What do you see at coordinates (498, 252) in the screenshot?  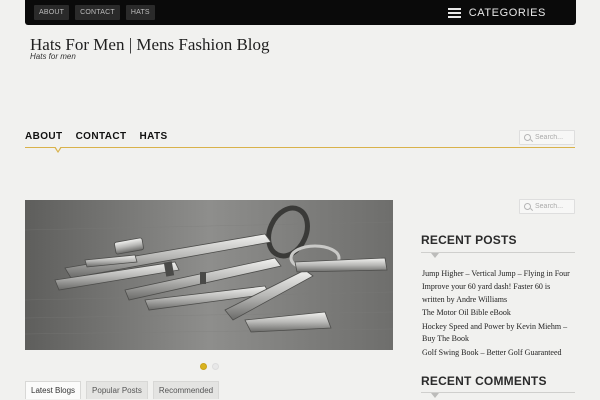 I see `recent-posts-divider` at bounding box center [498, 252].